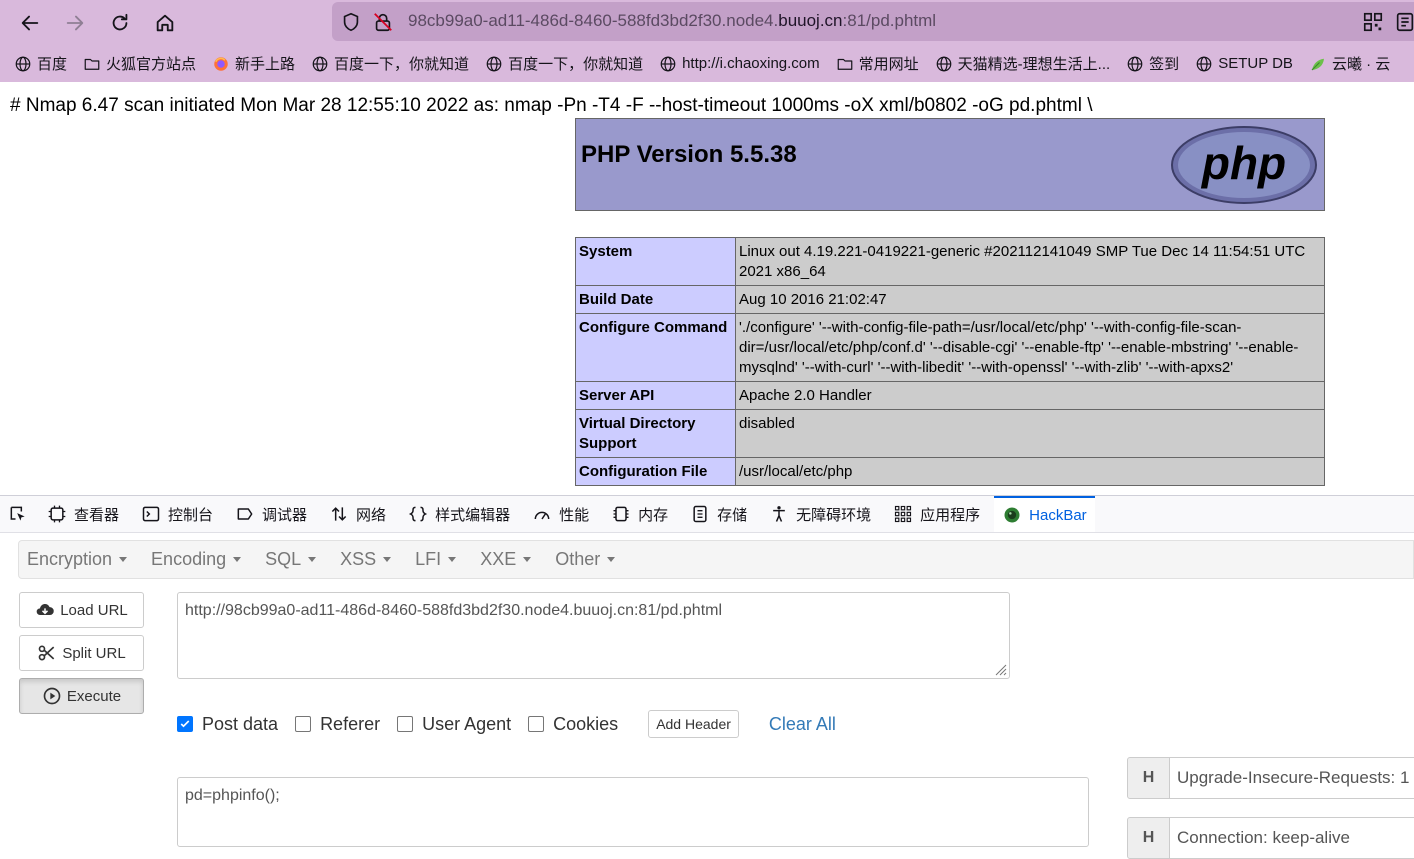 The width and height of the screenshot is (1414, 859). What do you see at coordinates (655, 433) in the screenshot?
I see `phpinfo-key: Virtual Directory Support` at bounding box center [655, 433].